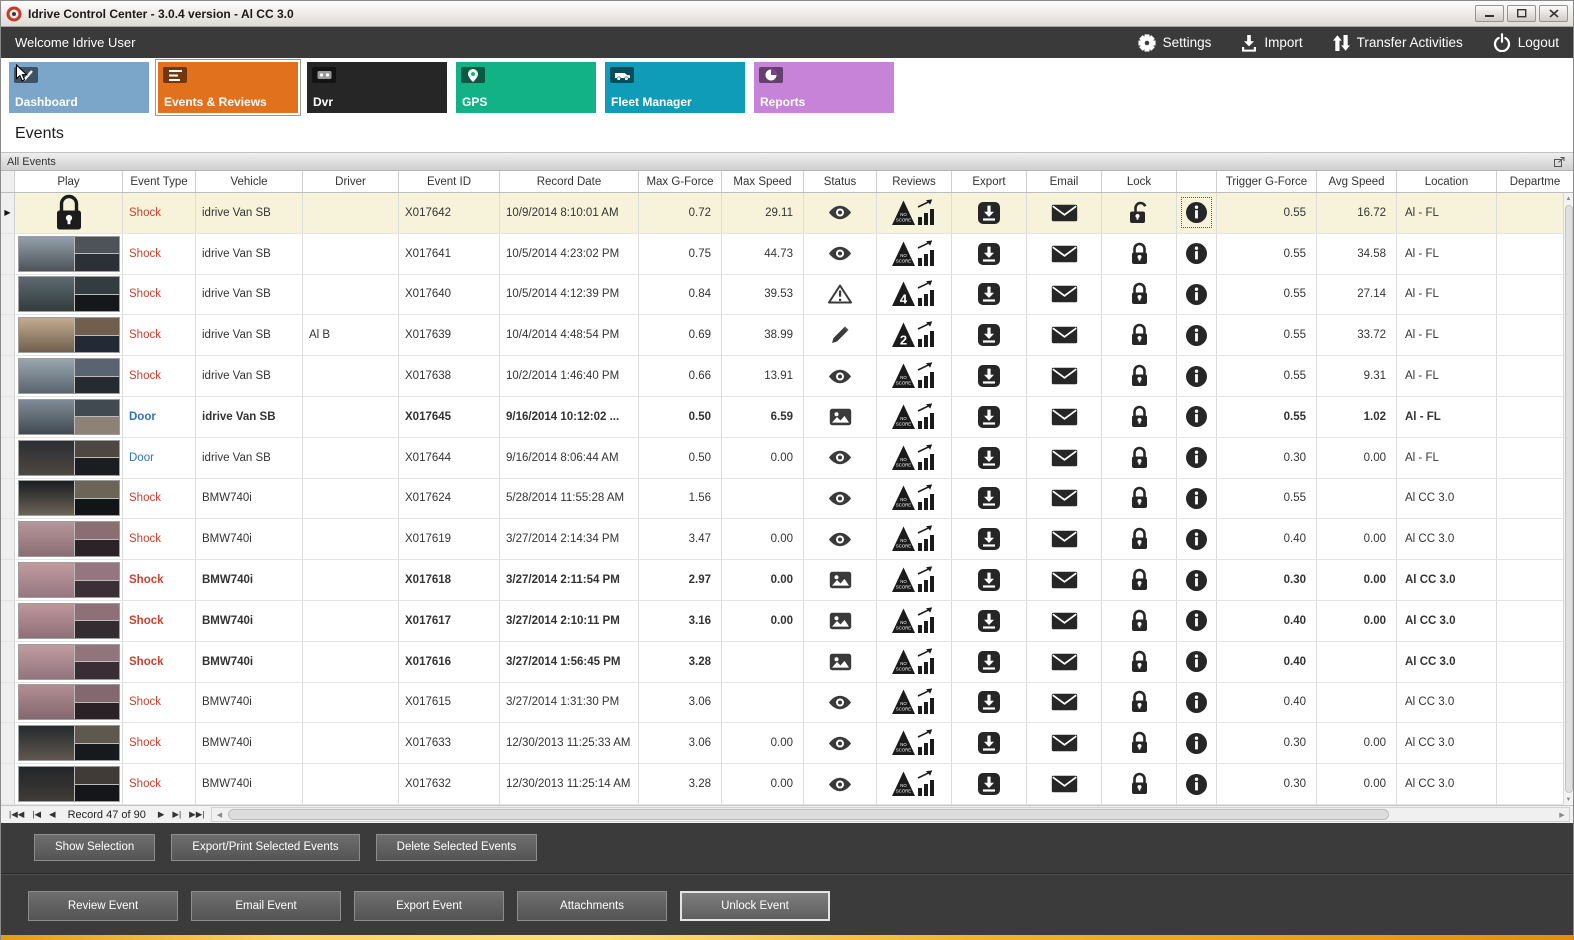 The image size is (1574, 940). Describe the element at coordinates (265, 847) in the screenshot. I see `export-print-selected-events-button: Export/Print Selected Events` at that location.